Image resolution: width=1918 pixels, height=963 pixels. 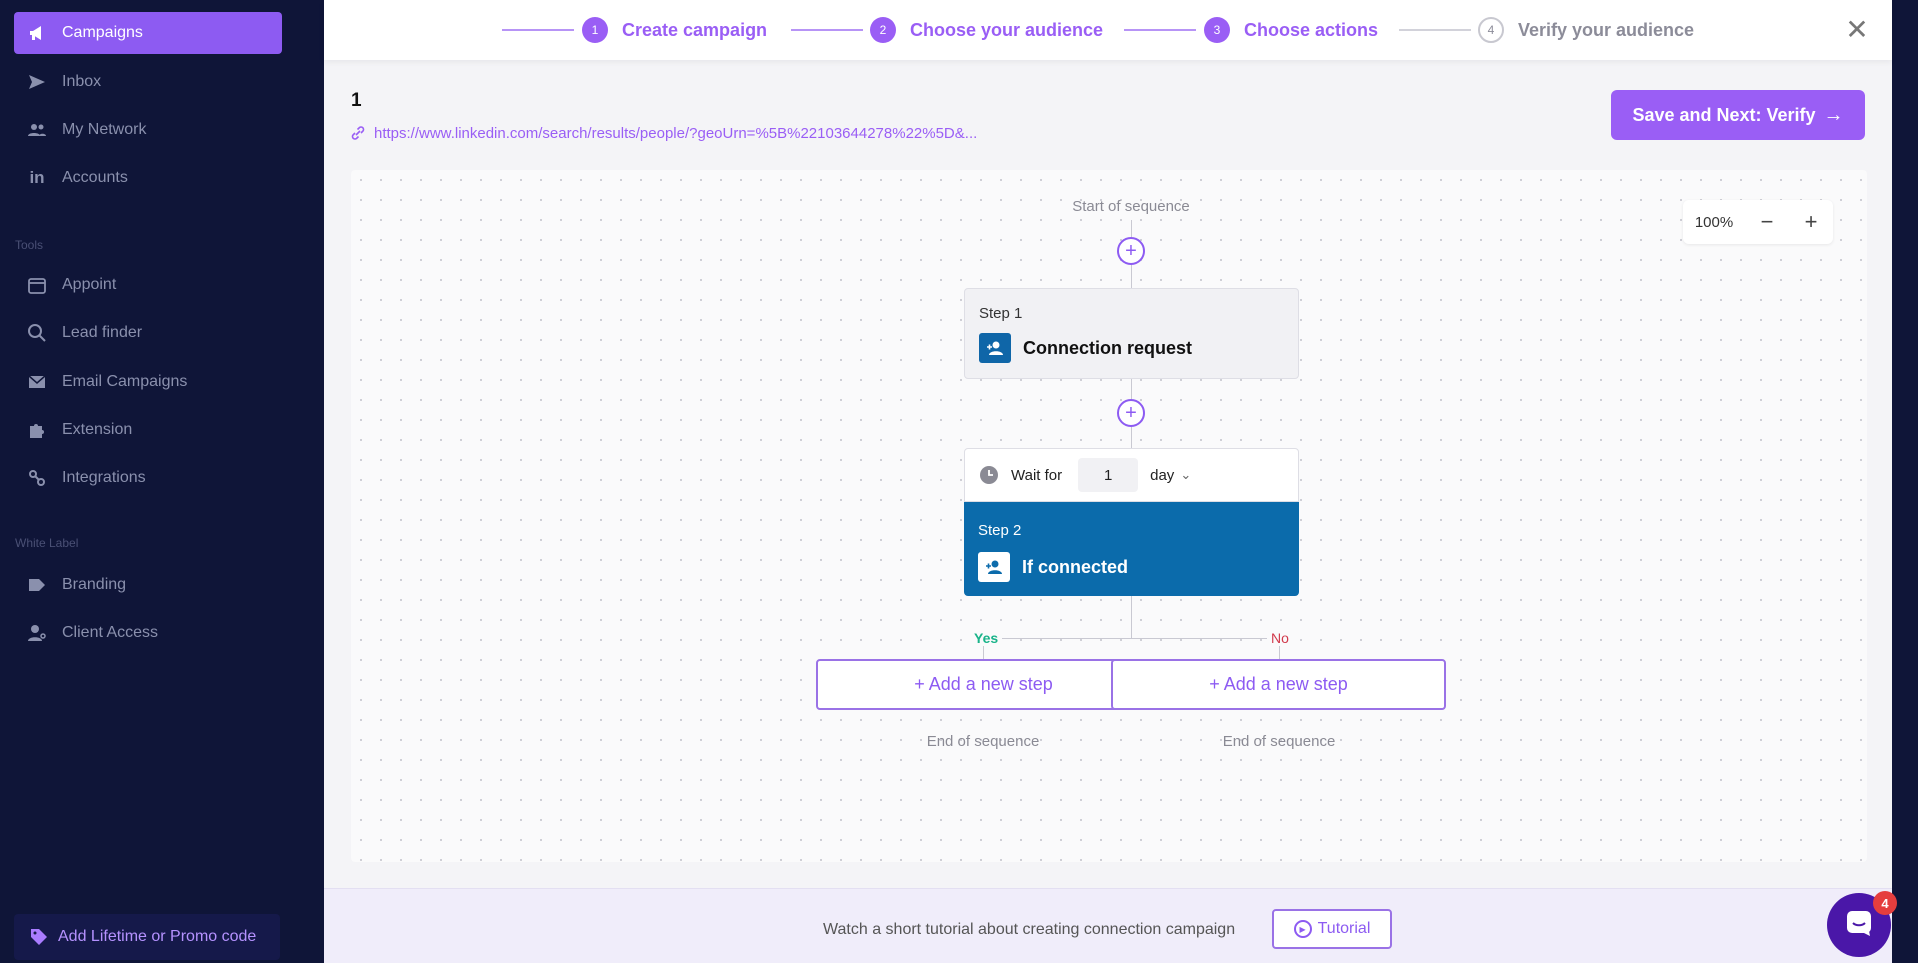 I want to click on sidebar-item-label: Inbox, so click(x=82, y=81).